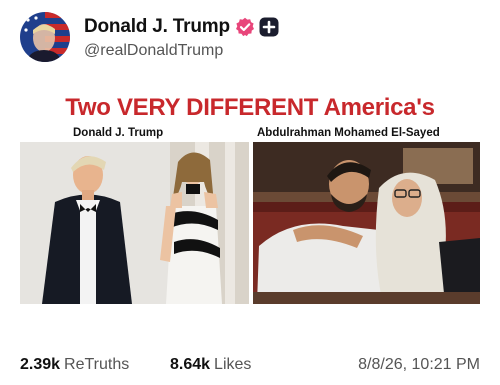 The image size is (500, 385). I want to click on avatar-image, so click(45, 37).